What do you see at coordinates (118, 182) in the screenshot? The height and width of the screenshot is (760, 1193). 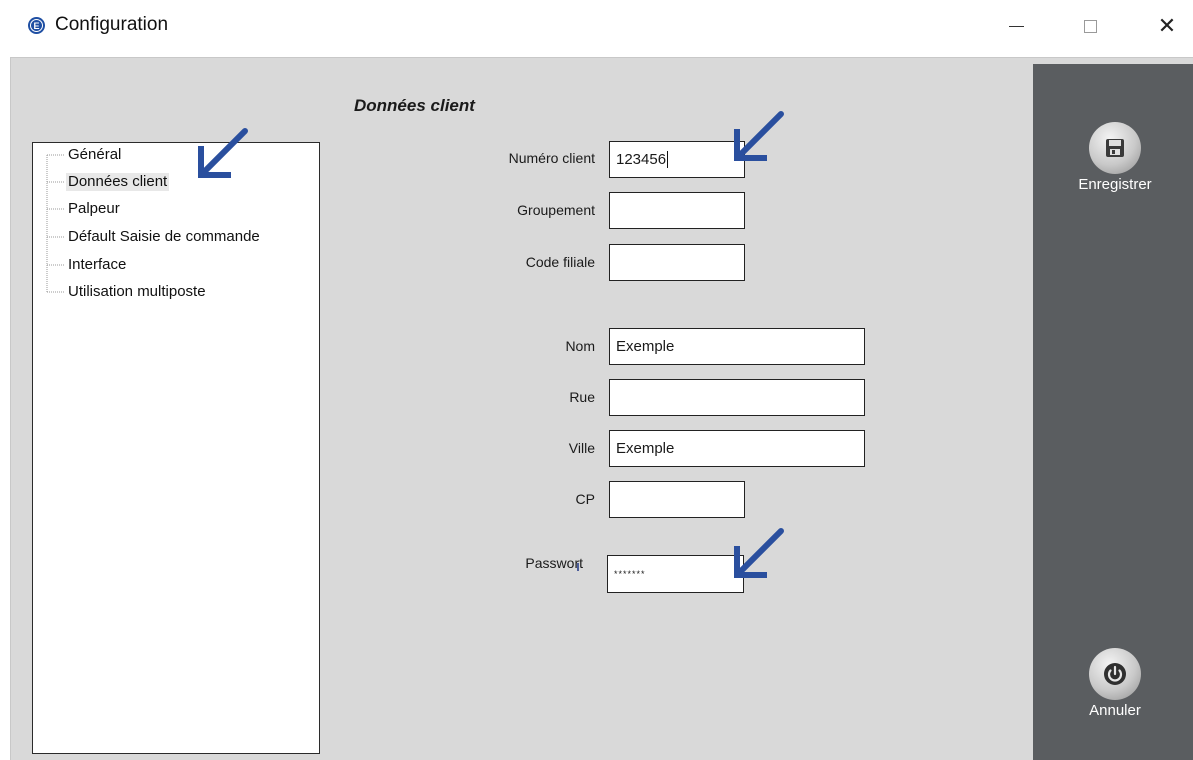 I see `tree-item-donnees-client: Données client` at bounding box center [118, 182].